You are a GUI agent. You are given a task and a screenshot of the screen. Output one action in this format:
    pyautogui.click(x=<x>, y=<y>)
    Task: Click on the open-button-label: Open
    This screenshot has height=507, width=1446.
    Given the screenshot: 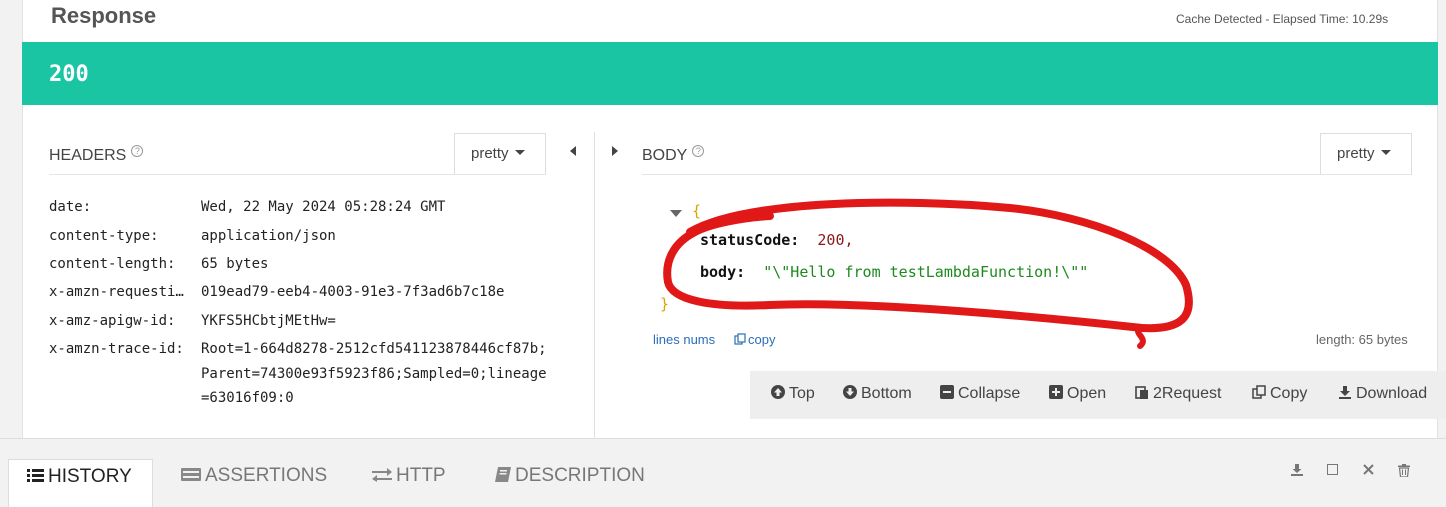 What is the action you would take?
    pyautogui.click(x=1087, y=393)
    